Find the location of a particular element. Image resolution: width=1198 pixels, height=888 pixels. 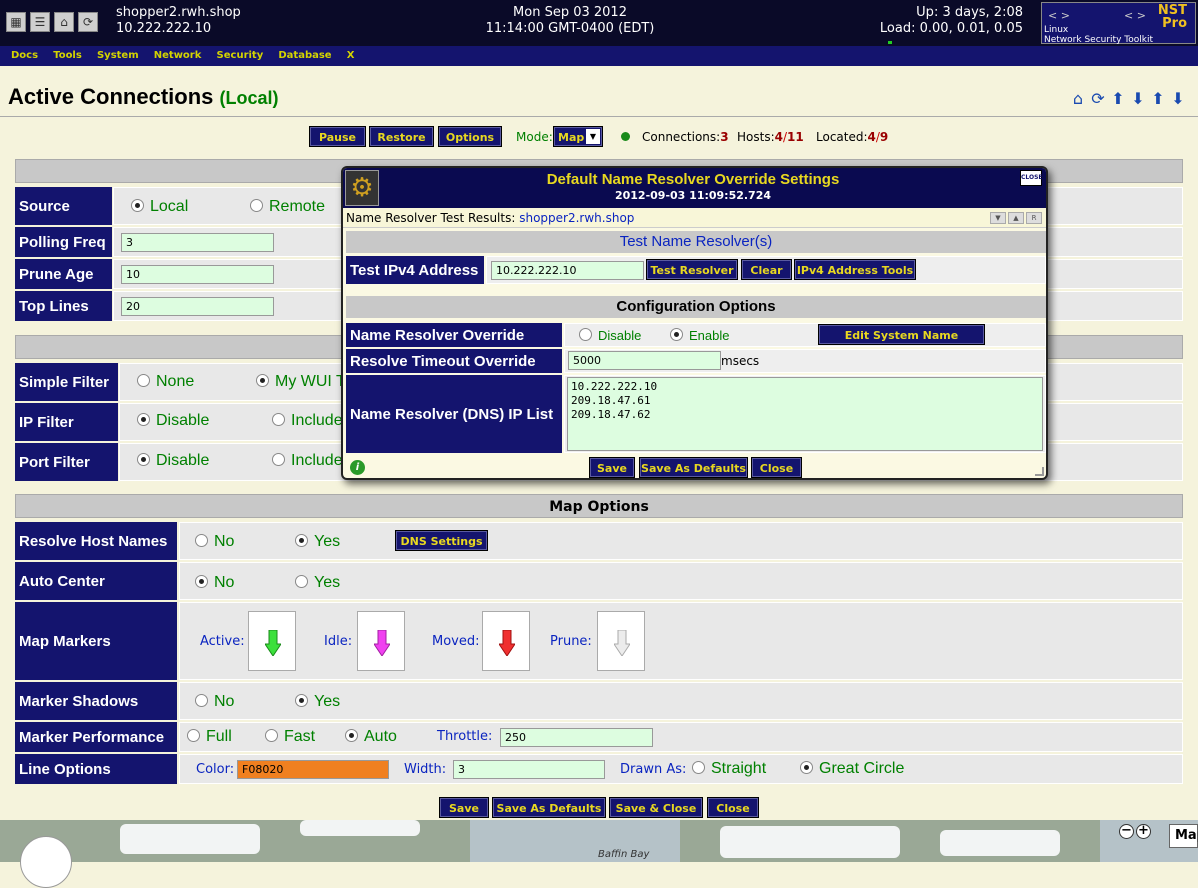

reset-icon: R is located at coordinates (1034, 218).